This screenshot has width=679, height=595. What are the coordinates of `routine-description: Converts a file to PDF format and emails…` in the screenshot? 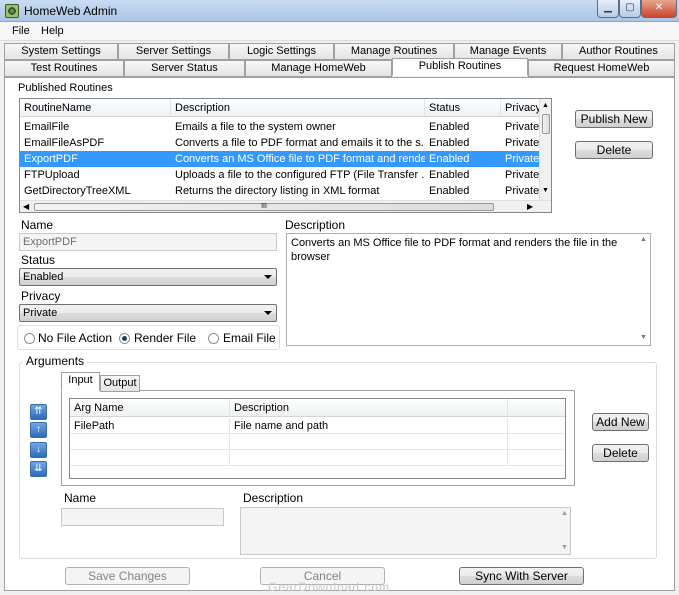 It's located at (300, 143).